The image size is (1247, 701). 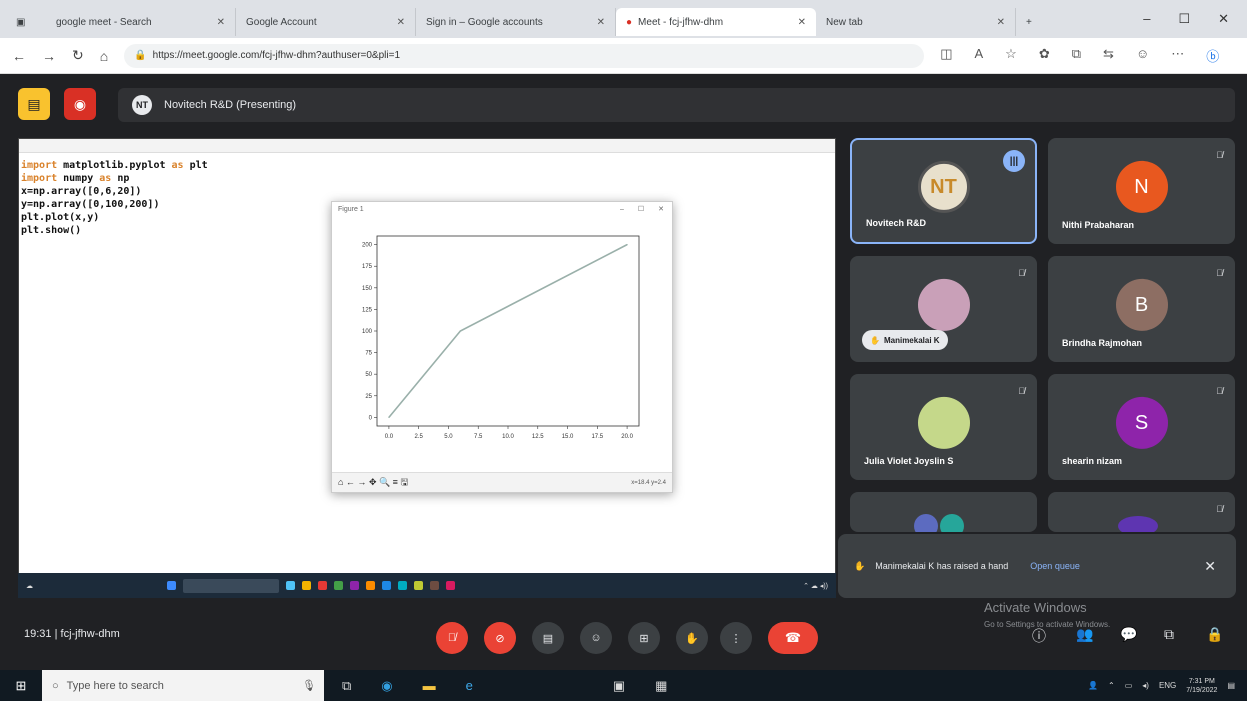 What do you see at coordinates (1093, 685) in the screenshot?
I see `people-icon: 👤` at bounding box center [1093, 685].